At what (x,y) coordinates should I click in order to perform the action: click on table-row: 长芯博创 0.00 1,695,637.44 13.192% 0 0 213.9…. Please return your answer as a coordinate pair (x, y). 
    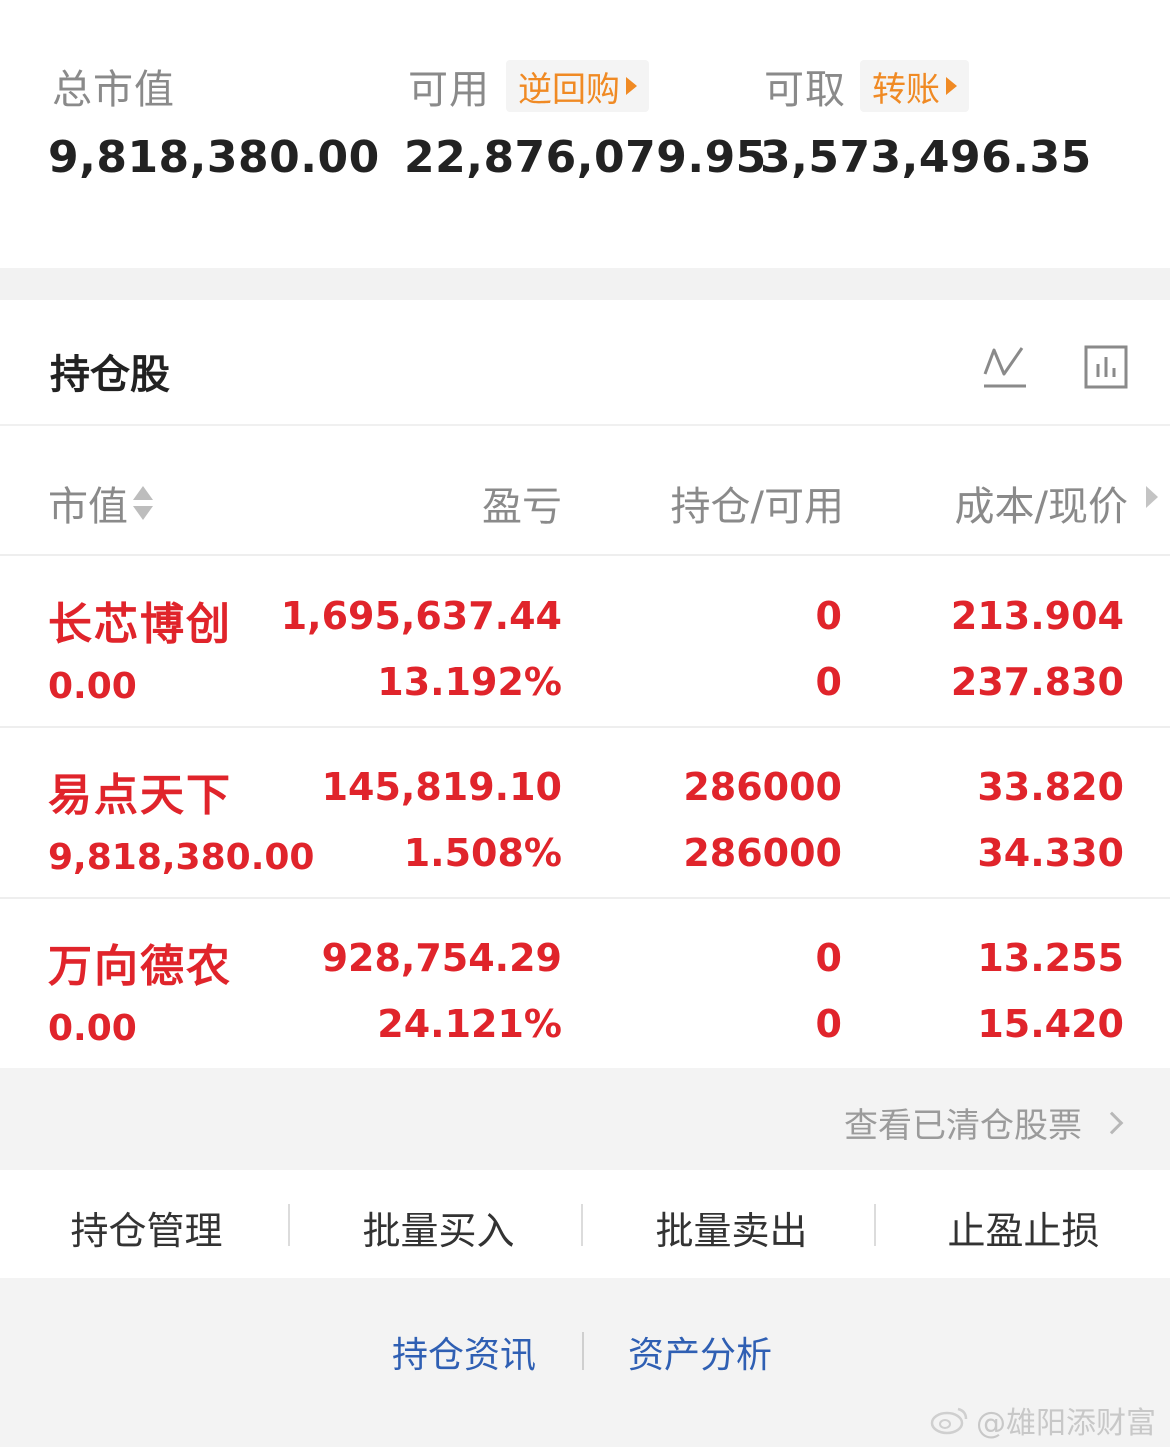
    Looking at the image, I should click on (585, 643).